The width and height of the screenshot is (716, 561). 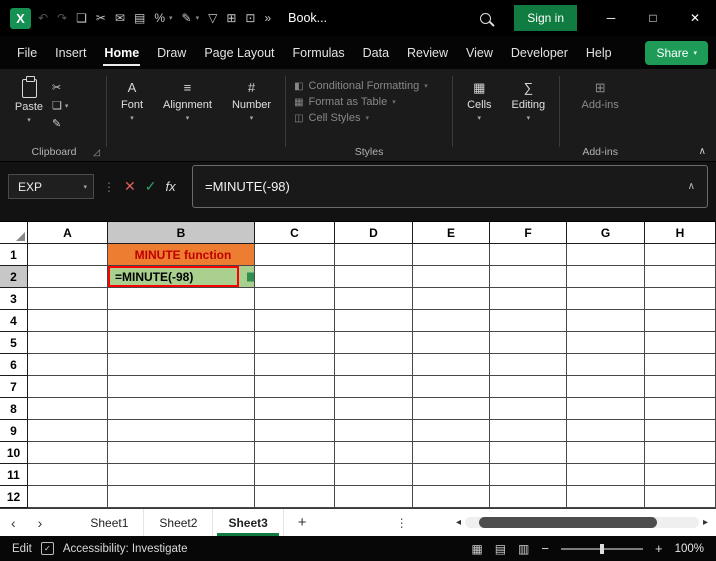 I want to click on cell-C9, so click(x=295, y=431).